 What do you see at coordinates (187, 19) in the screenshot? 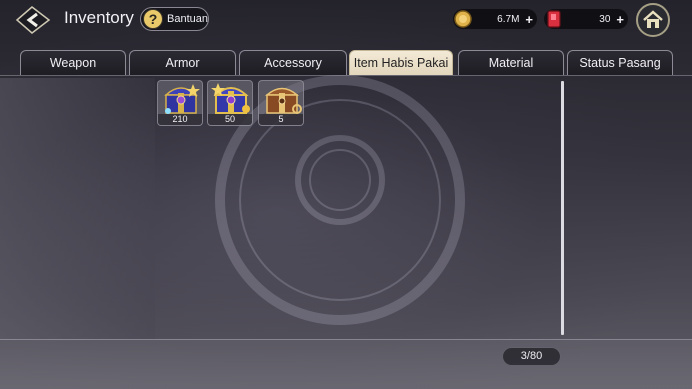
I see `help-label: Bantuan` at bounding box center [187, 19].